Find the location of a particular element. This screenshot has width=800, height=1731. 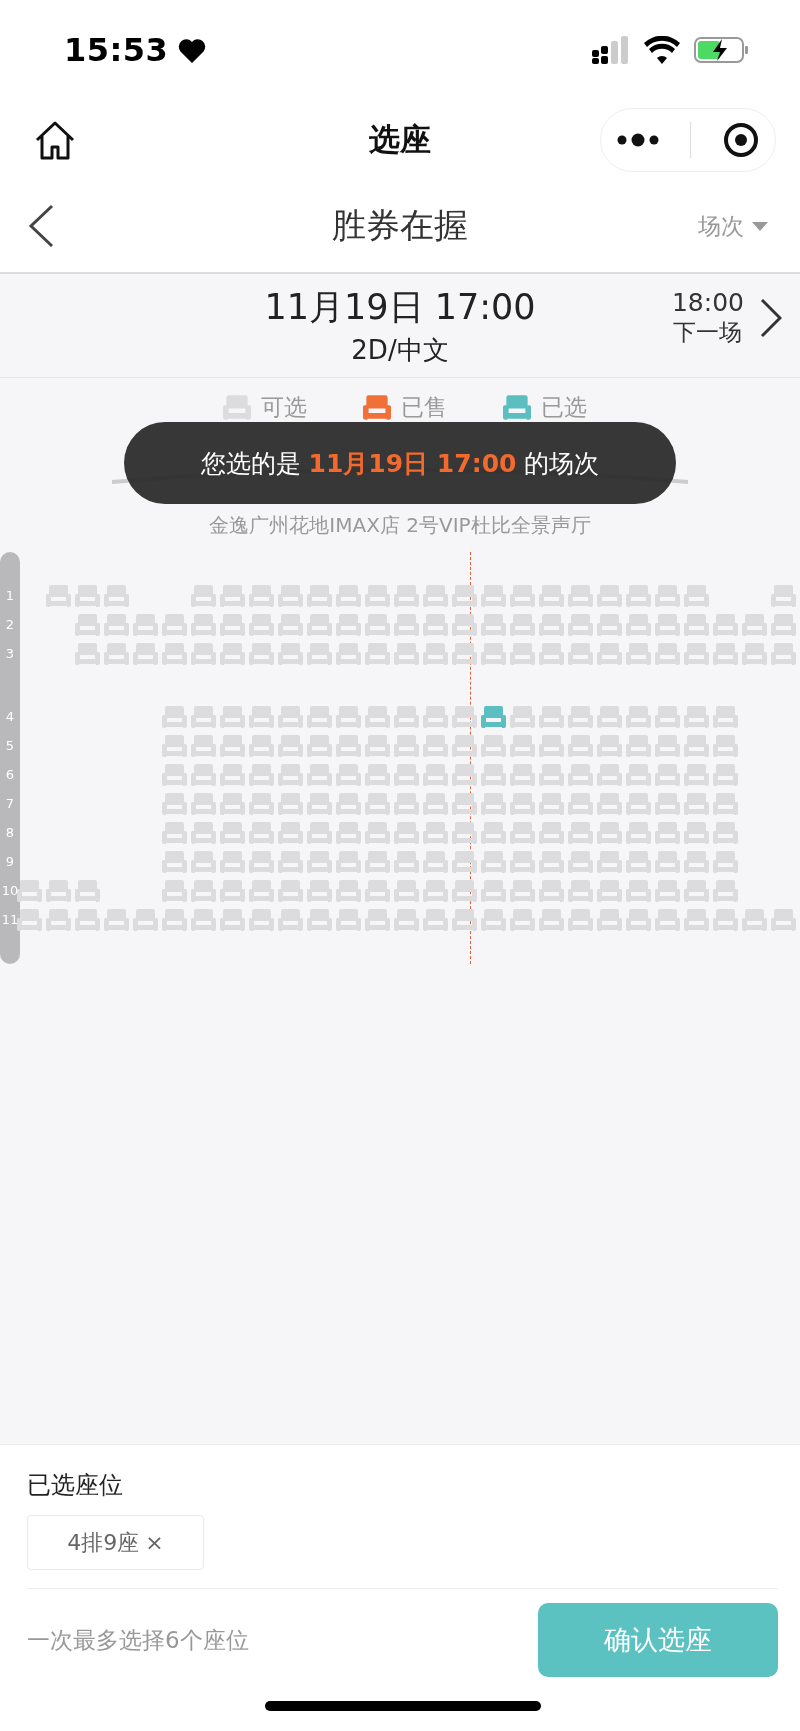

home-icon is located at coordinates (55, 140).